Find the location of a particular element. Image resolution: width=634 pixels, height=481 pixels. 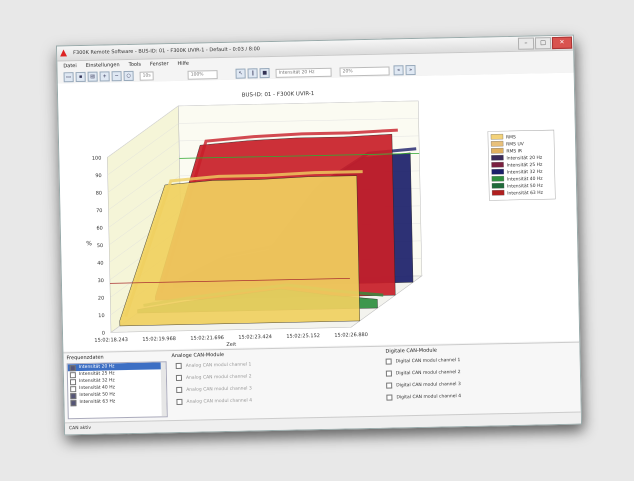

y-tick-label: 80 is located at coordinates (99, 194).